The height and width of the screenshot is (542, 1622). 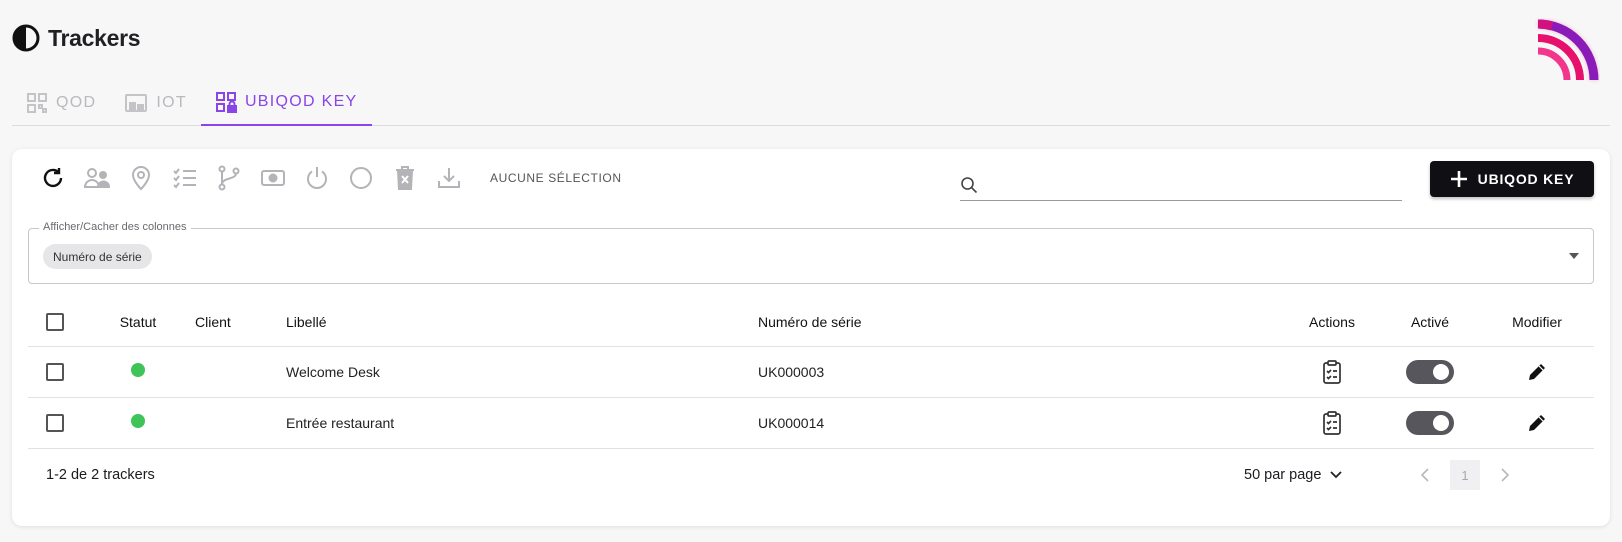 What do you see at coordinates (1193, 184) in the screenshot?
I see `search-input` at bounding box center [1193, 184].